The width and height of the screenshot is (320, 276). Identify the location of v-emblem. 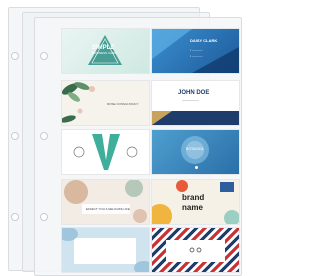
(105, 152).